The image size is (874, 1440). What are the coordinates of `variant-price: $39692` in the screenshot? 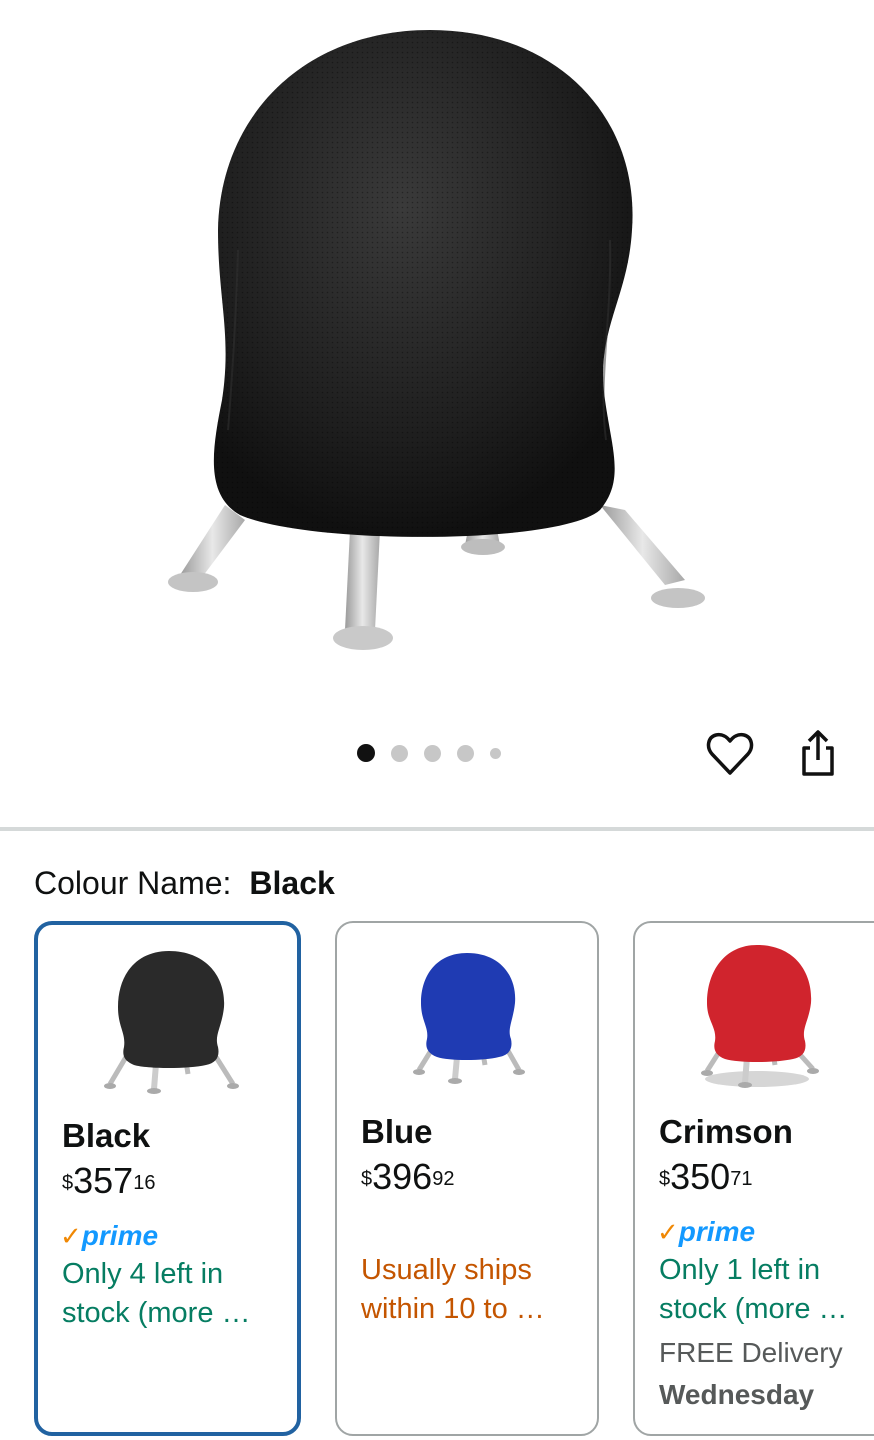 It's located at (407, 1181).